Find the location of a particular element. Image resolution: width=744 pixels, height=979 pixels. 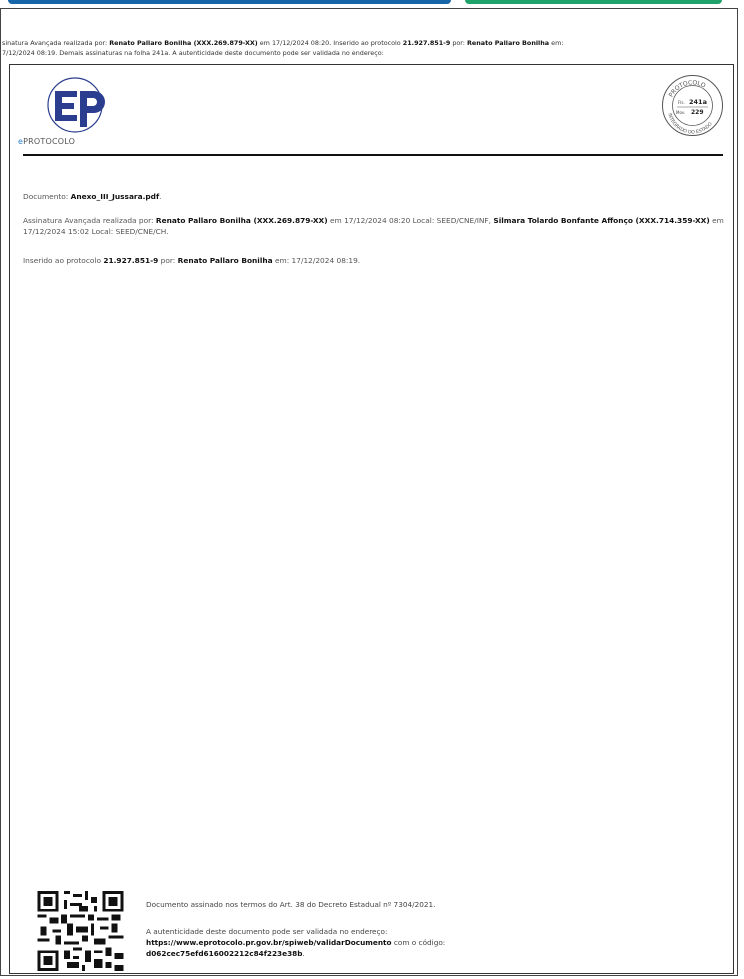

validation-code-line: d062cec75efd616002212c84f223e38b. is located at coordinates (225, 953).